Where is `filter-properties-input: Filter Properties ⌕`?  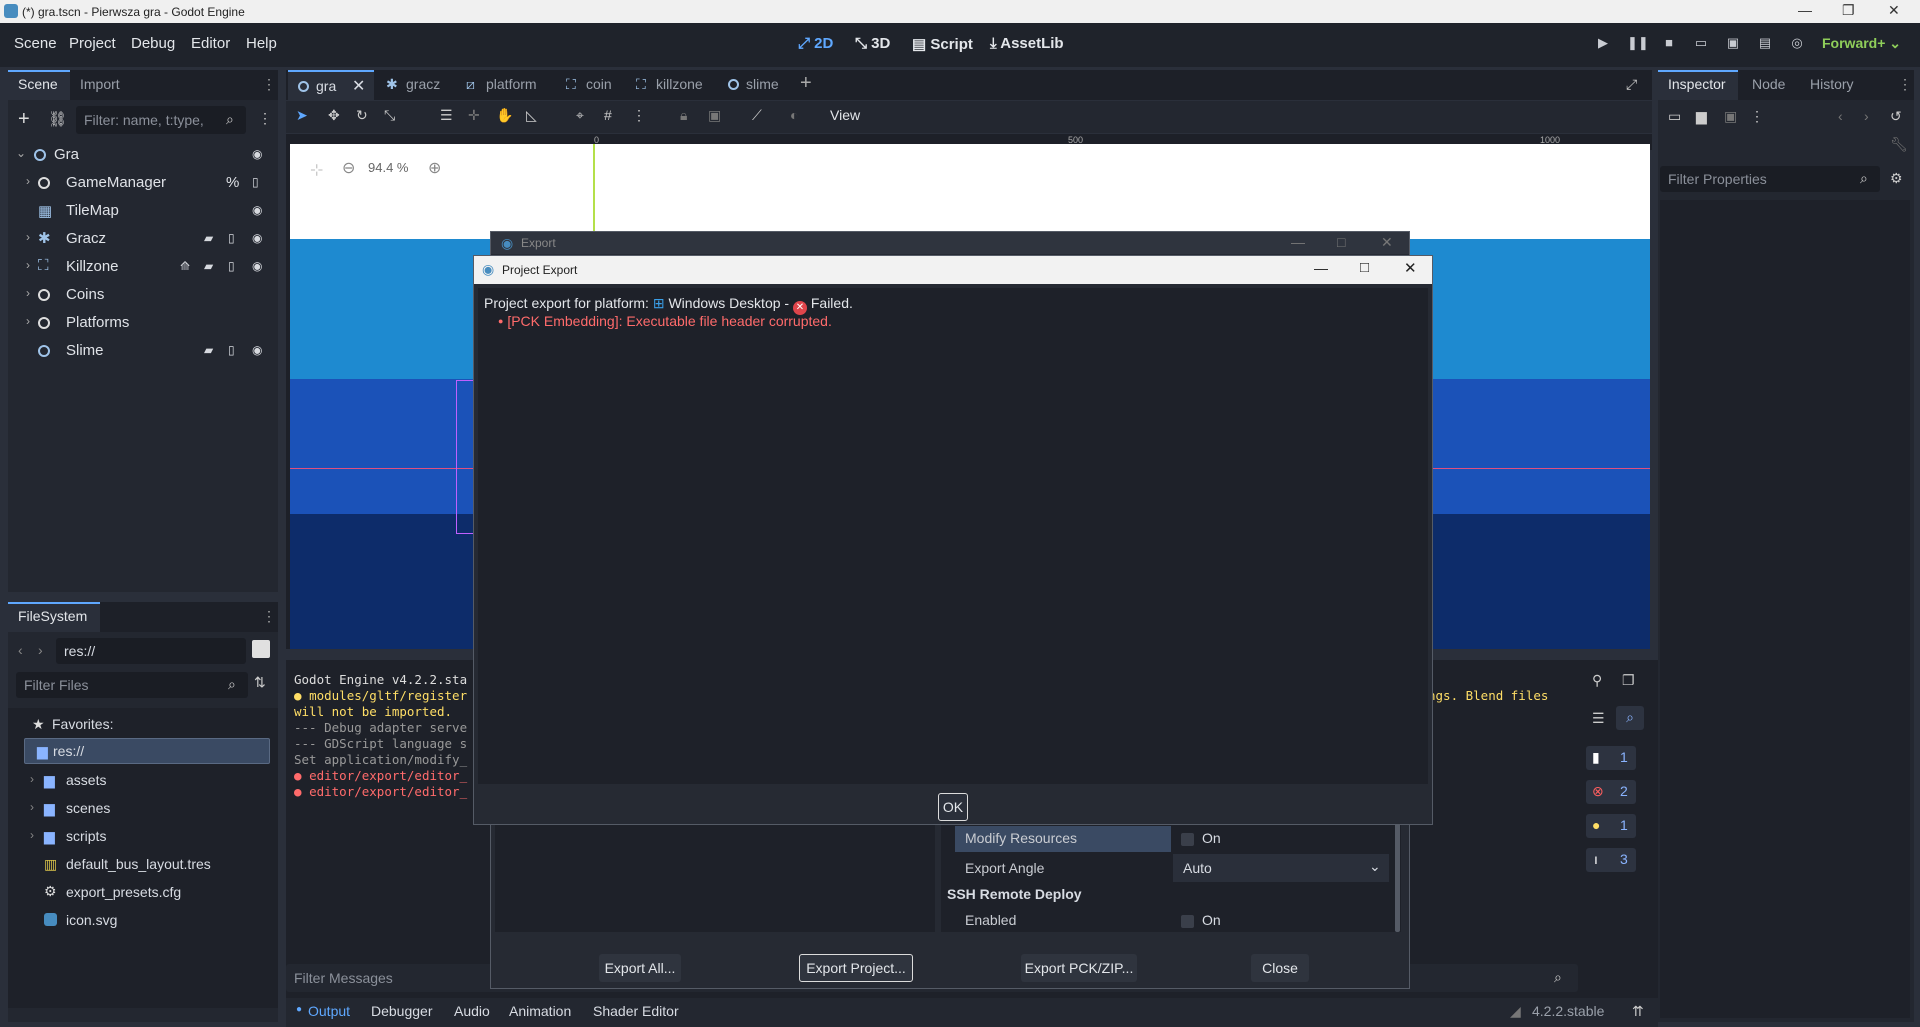
filter-properties-input: Filter Properties ⌕ is located at coordinates (1770, 179).